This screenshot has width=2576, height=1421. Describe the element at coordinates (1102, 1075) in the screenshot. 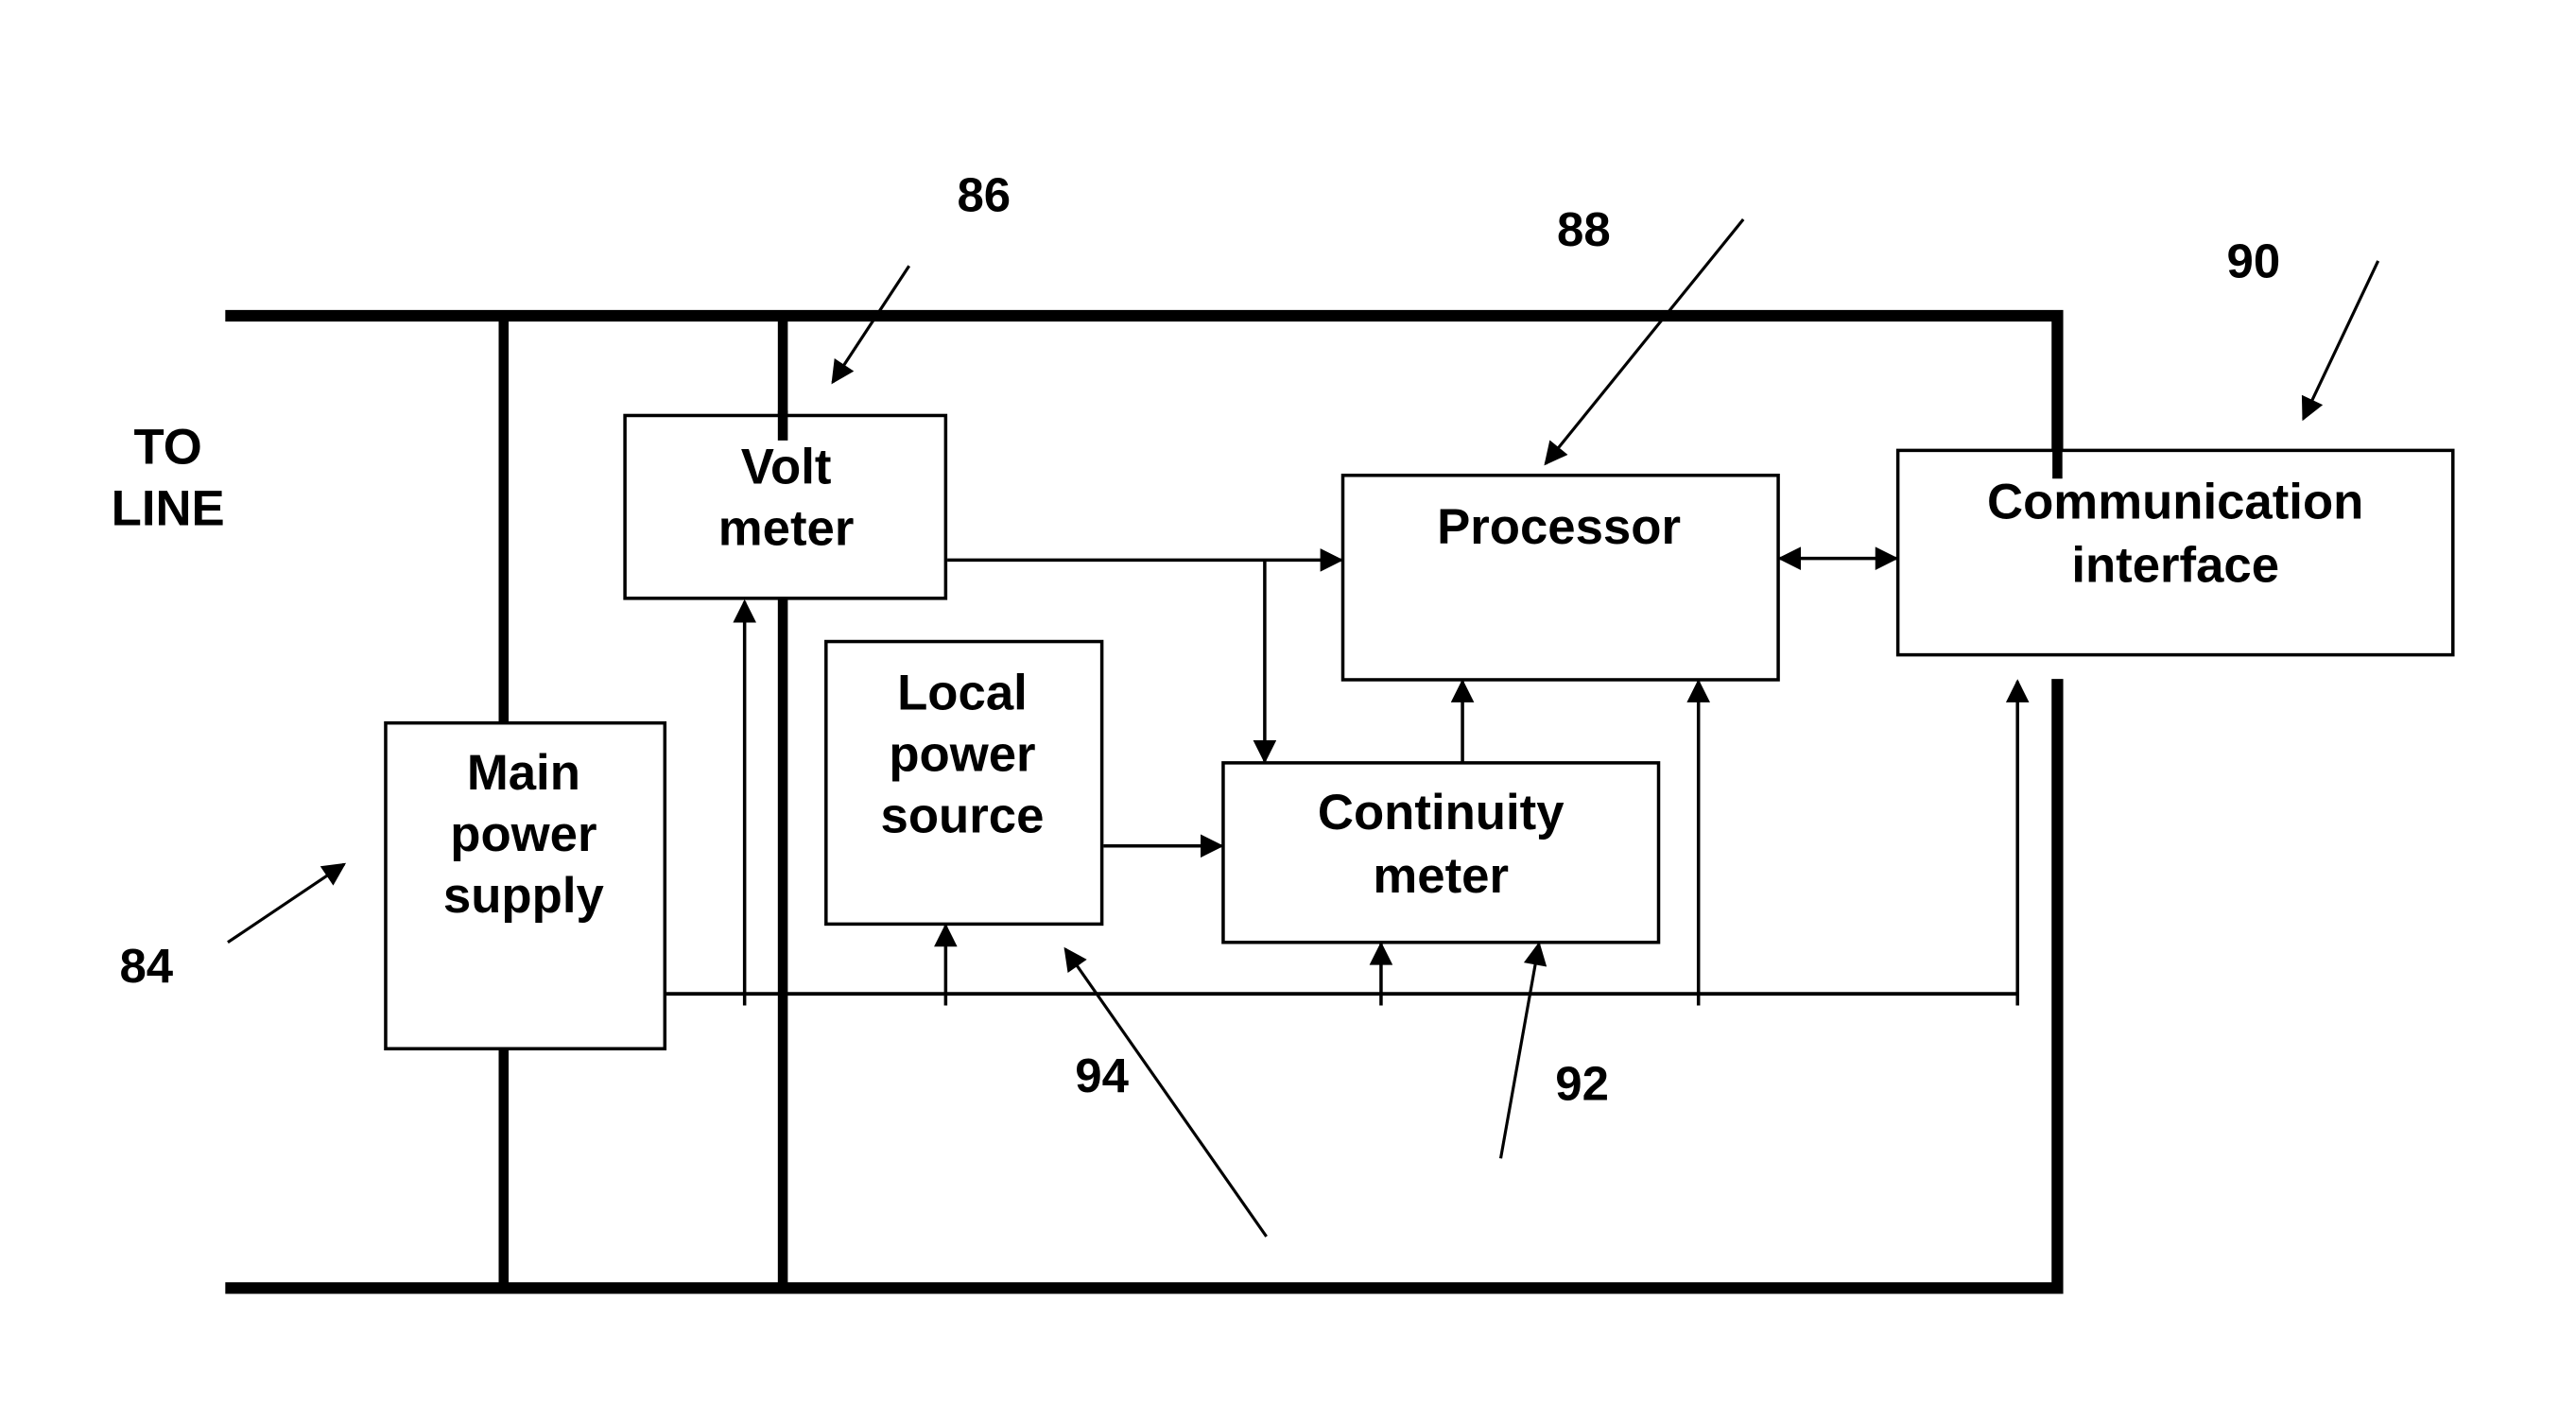

I see `ref-number-94: 94` at that location.